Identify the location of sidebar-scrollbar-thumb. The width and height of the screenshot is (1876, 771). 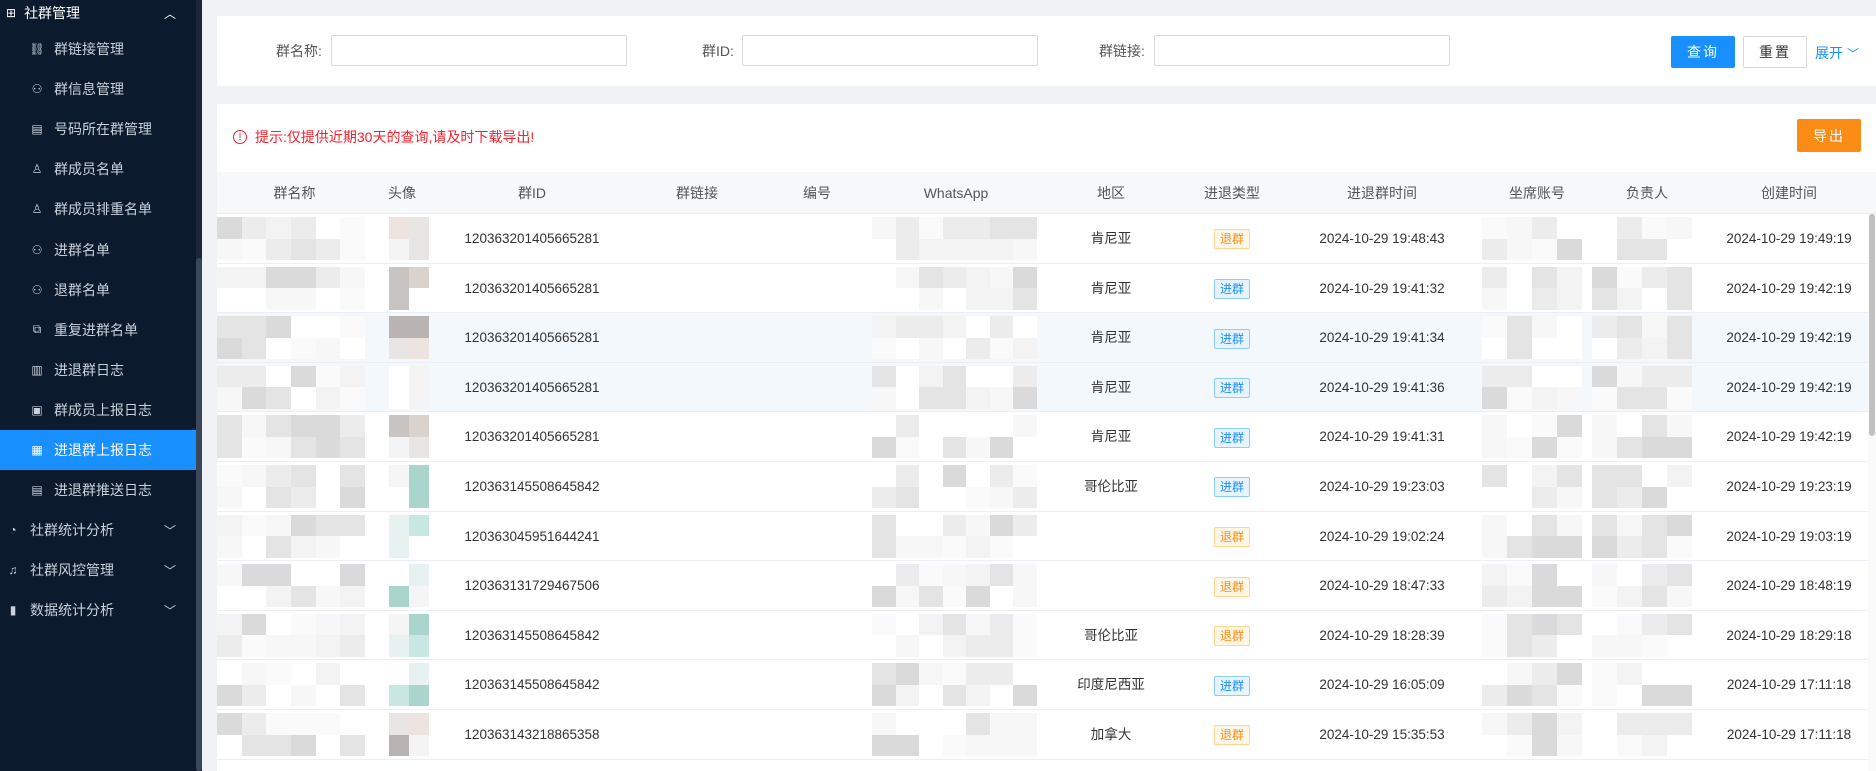
(199, 514).